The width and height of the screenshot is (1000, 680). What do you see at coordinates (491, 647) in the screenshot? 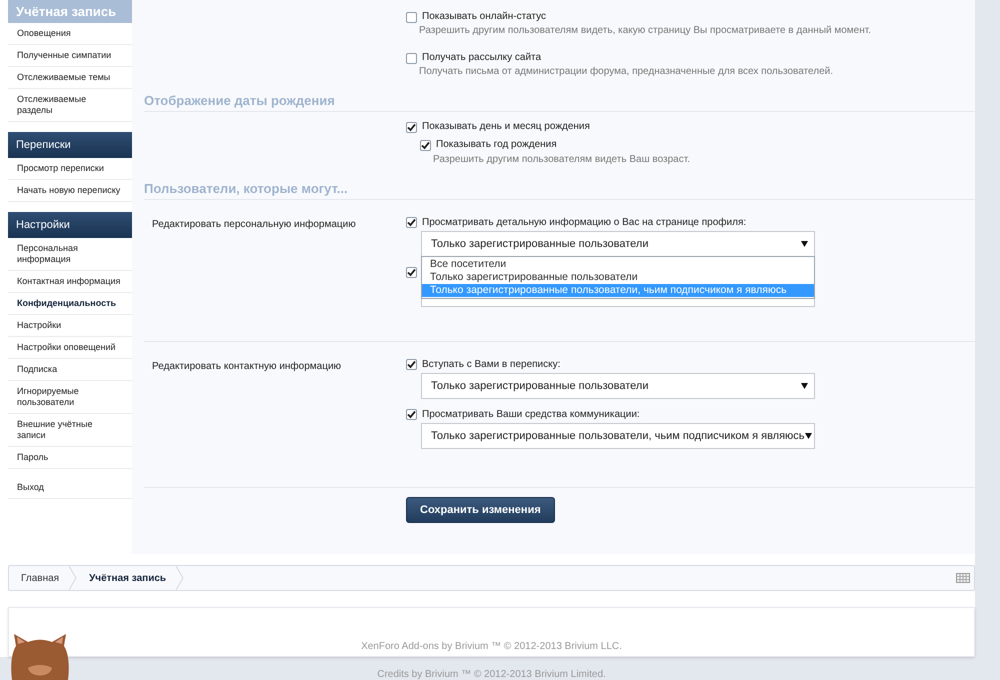
I see `footer-copyright: XenForo Add-ons by Brivium ™ © 2012-2013 Brivium LLC.` at bounding box center [491, 647].